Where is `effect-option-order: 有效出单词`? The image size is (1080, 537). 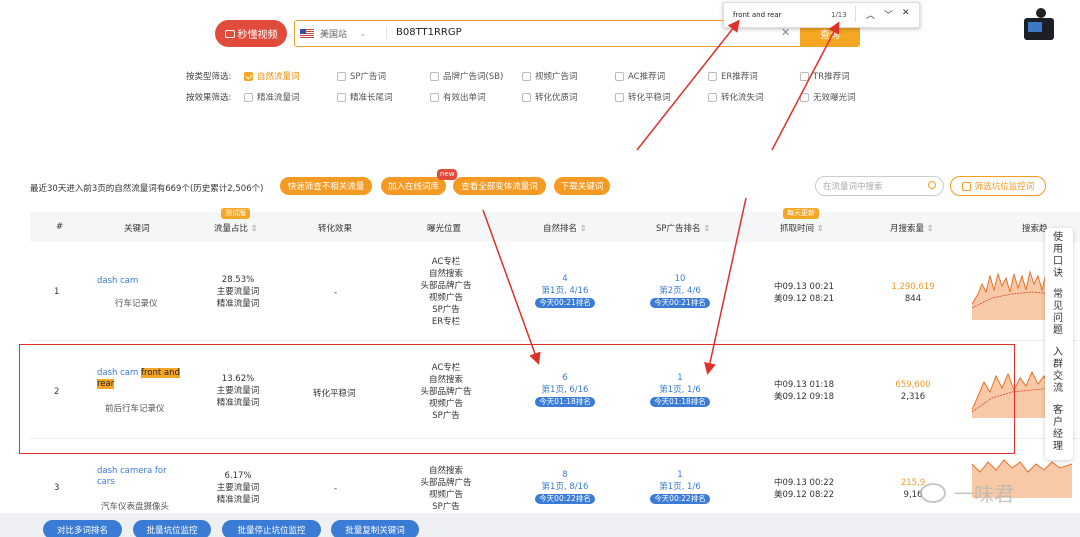
effect-option-order: 有效出单词 is located at coordinates (458, 97).